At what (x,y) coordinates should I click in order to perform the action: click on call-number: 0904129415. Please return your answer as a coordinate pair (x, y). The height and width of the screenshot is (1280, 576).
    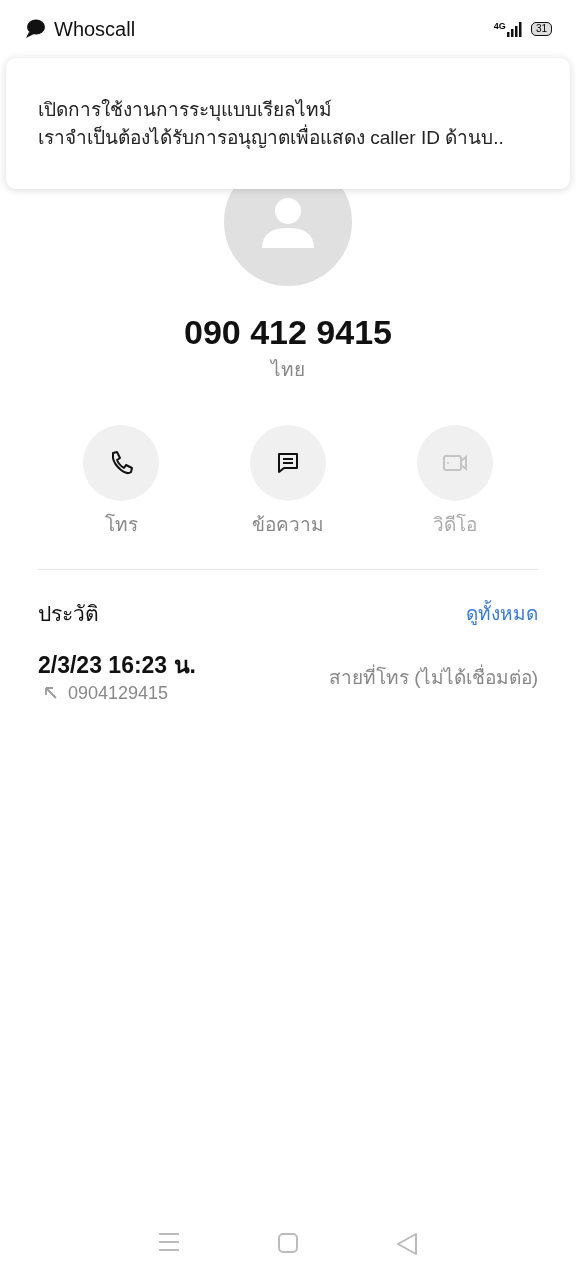
    Looking at the image, I should click on (118, 693).